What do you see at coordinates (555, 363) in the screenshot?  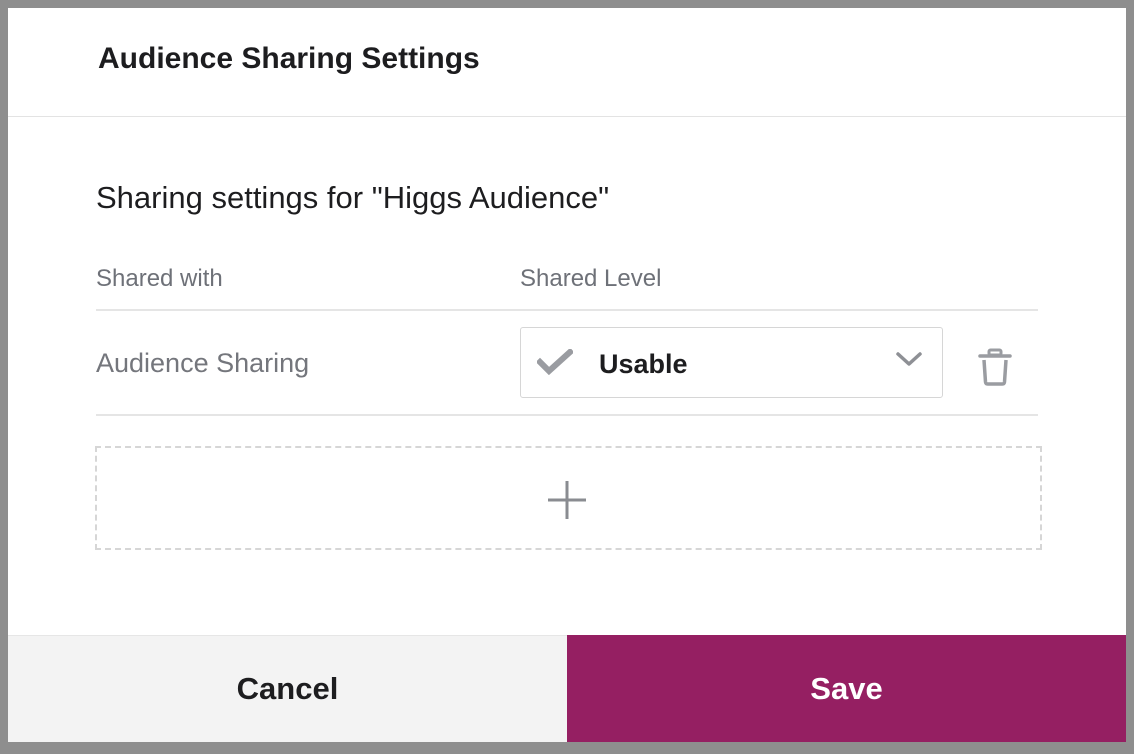 I see `check-icon` at bounding box center [555, 363].